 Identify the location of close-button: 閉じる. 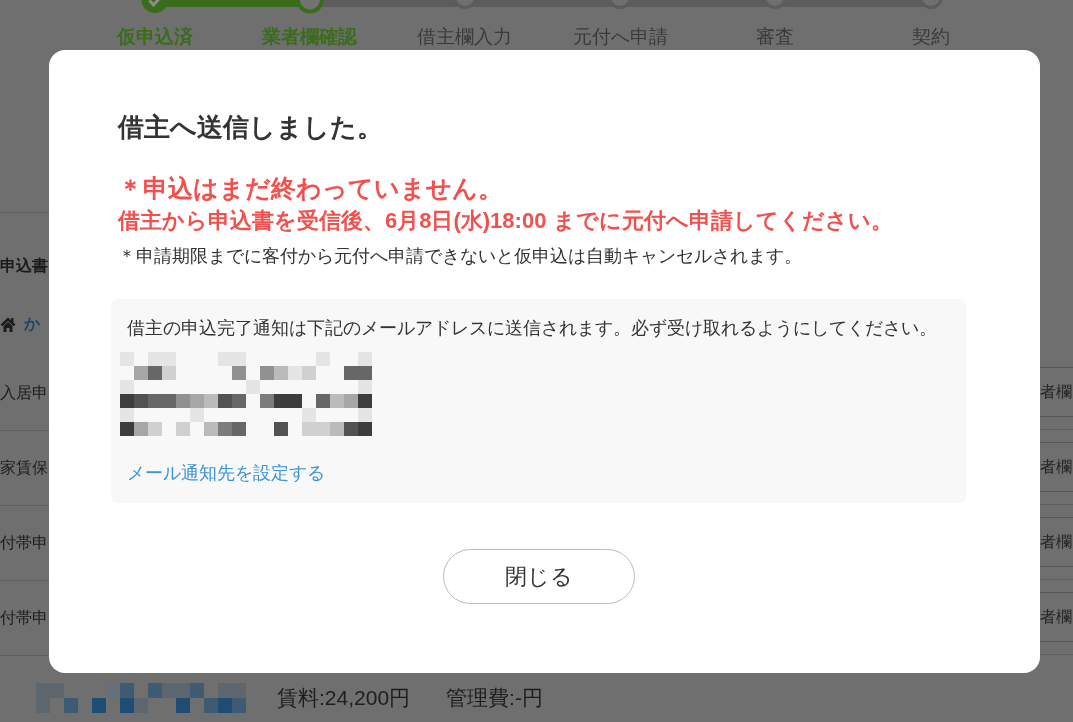
(538, 576).